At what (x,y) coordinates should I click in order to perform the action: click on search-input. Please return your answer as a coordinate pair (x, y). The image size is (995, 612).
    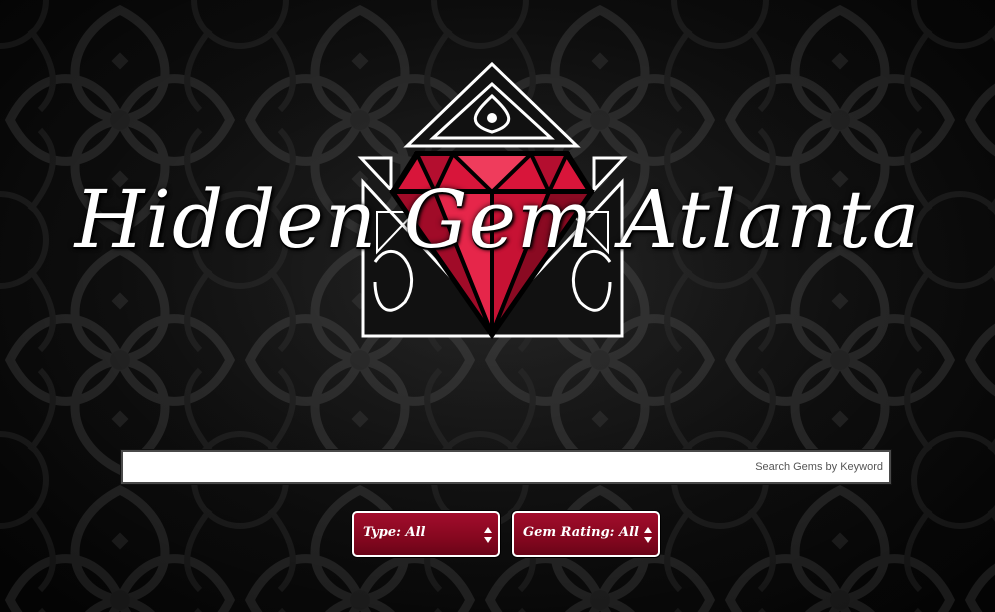
    Looking at the image, I should click on (506, 467).